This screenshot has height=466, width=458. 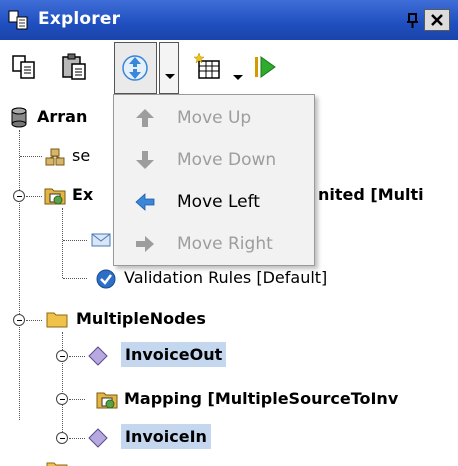 What do you see at coordinates (145, 160) in the screenshot?
I see `arrow-down-icon` at bounding box center [145, 160].